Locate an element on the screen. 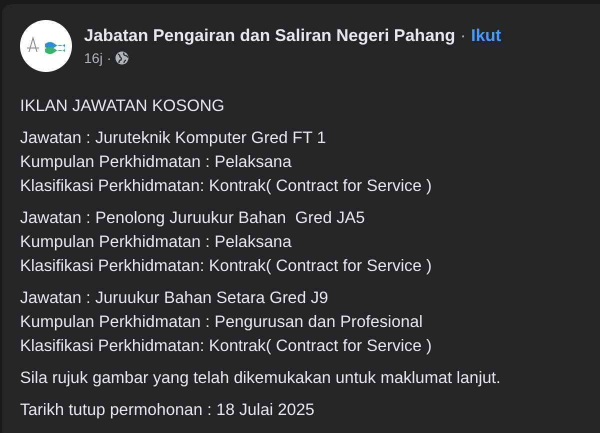 The width and height of the screenshot is (600, 433). post-text-line: Jawatan : Juruteknik Komputer Gred FT 1 is located at coordinates (173, 138).